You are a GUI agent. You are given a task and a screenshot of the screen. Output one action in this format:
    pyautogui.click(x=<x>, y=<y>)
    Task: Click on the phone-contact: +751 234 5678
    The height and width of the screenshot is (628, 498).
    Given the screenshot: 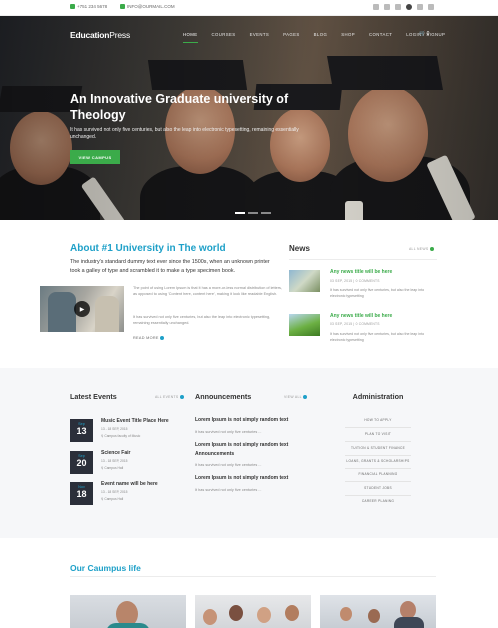 What is the action you would take?
    pyautogui.click(x=88, y=6)
    